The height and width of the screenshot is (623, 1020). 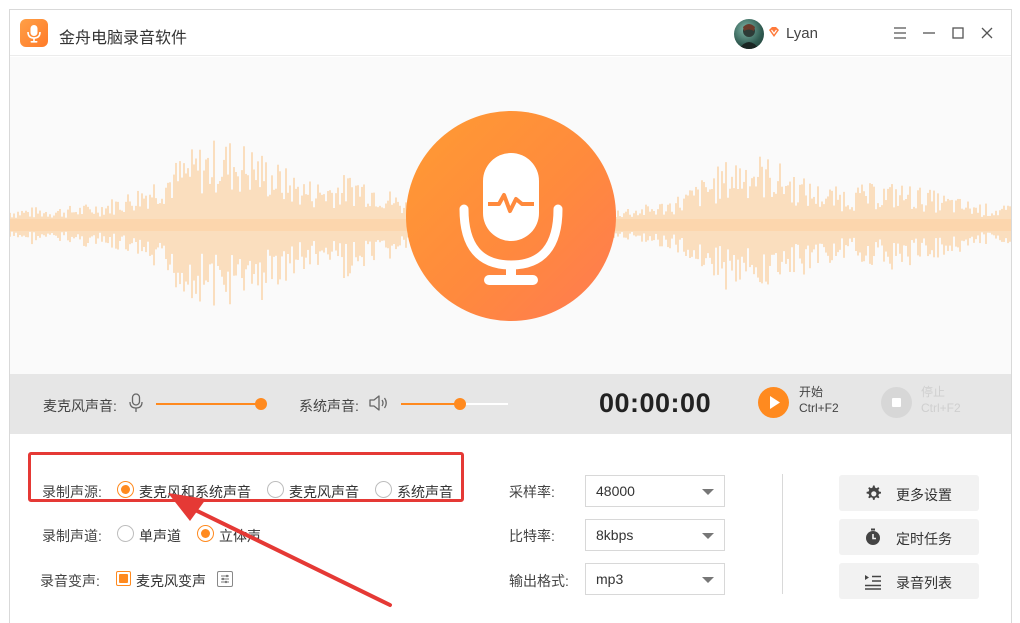 I want to click on mic-volume-fill, so click(x=208, y=404).